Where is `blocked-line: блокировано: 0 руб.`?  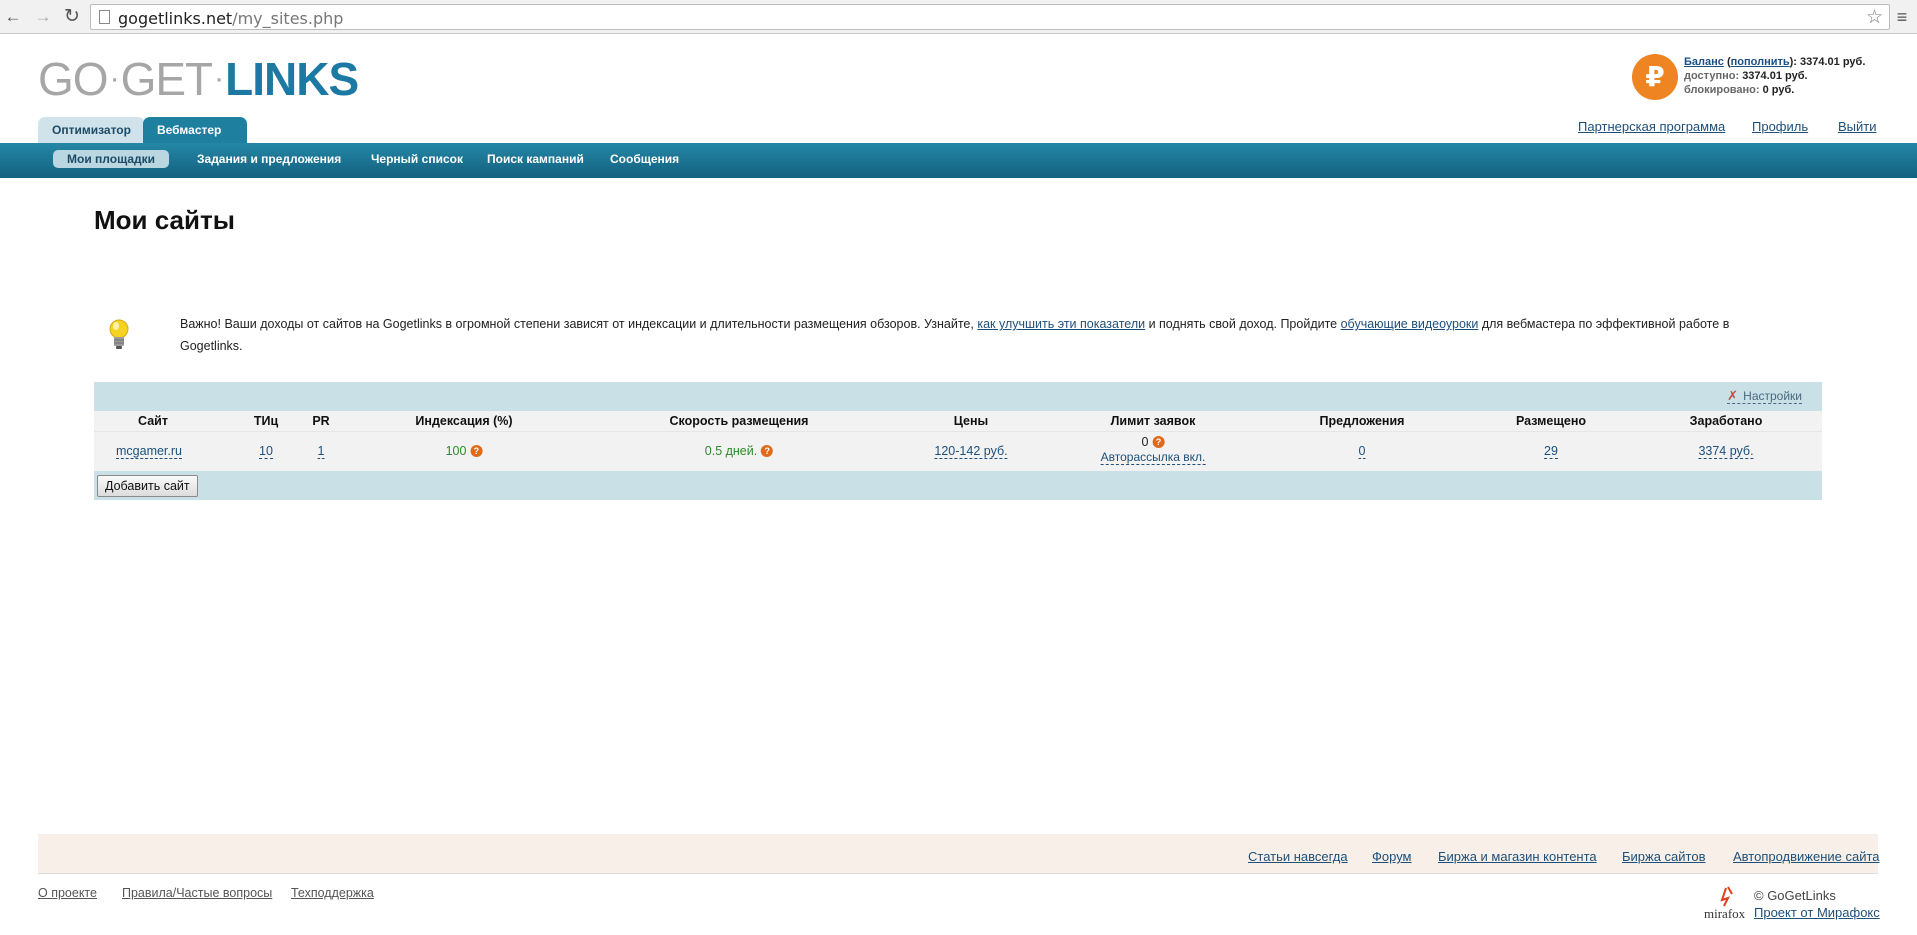 blocked-line: блокировано: 0 руб. is located at coordinates (1774, 90).